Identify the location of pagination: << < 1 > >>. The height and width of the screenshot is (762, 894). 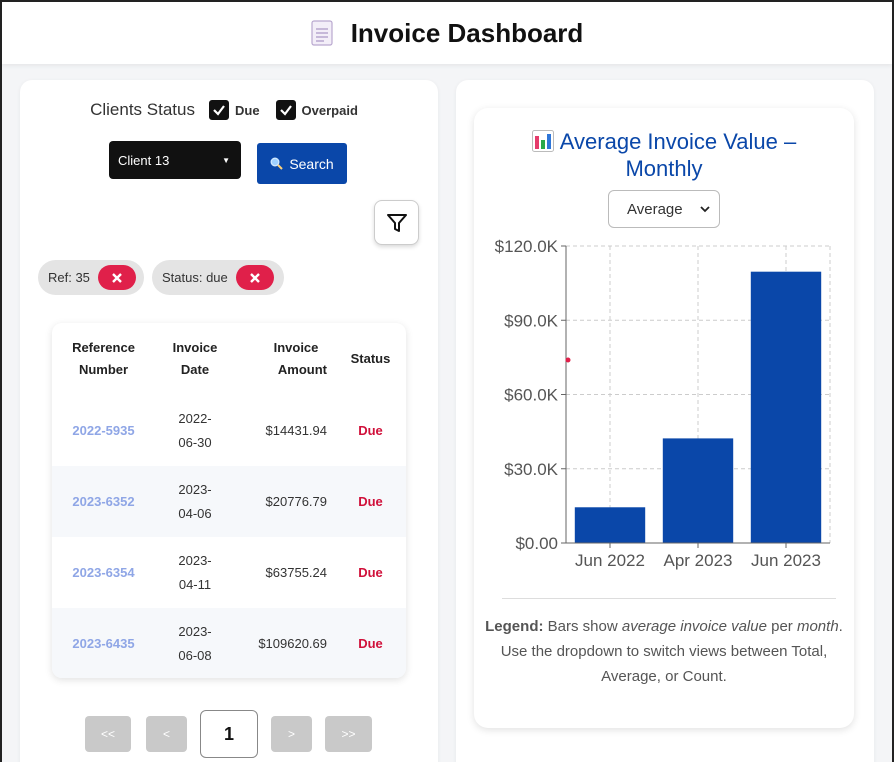
(229, 735).